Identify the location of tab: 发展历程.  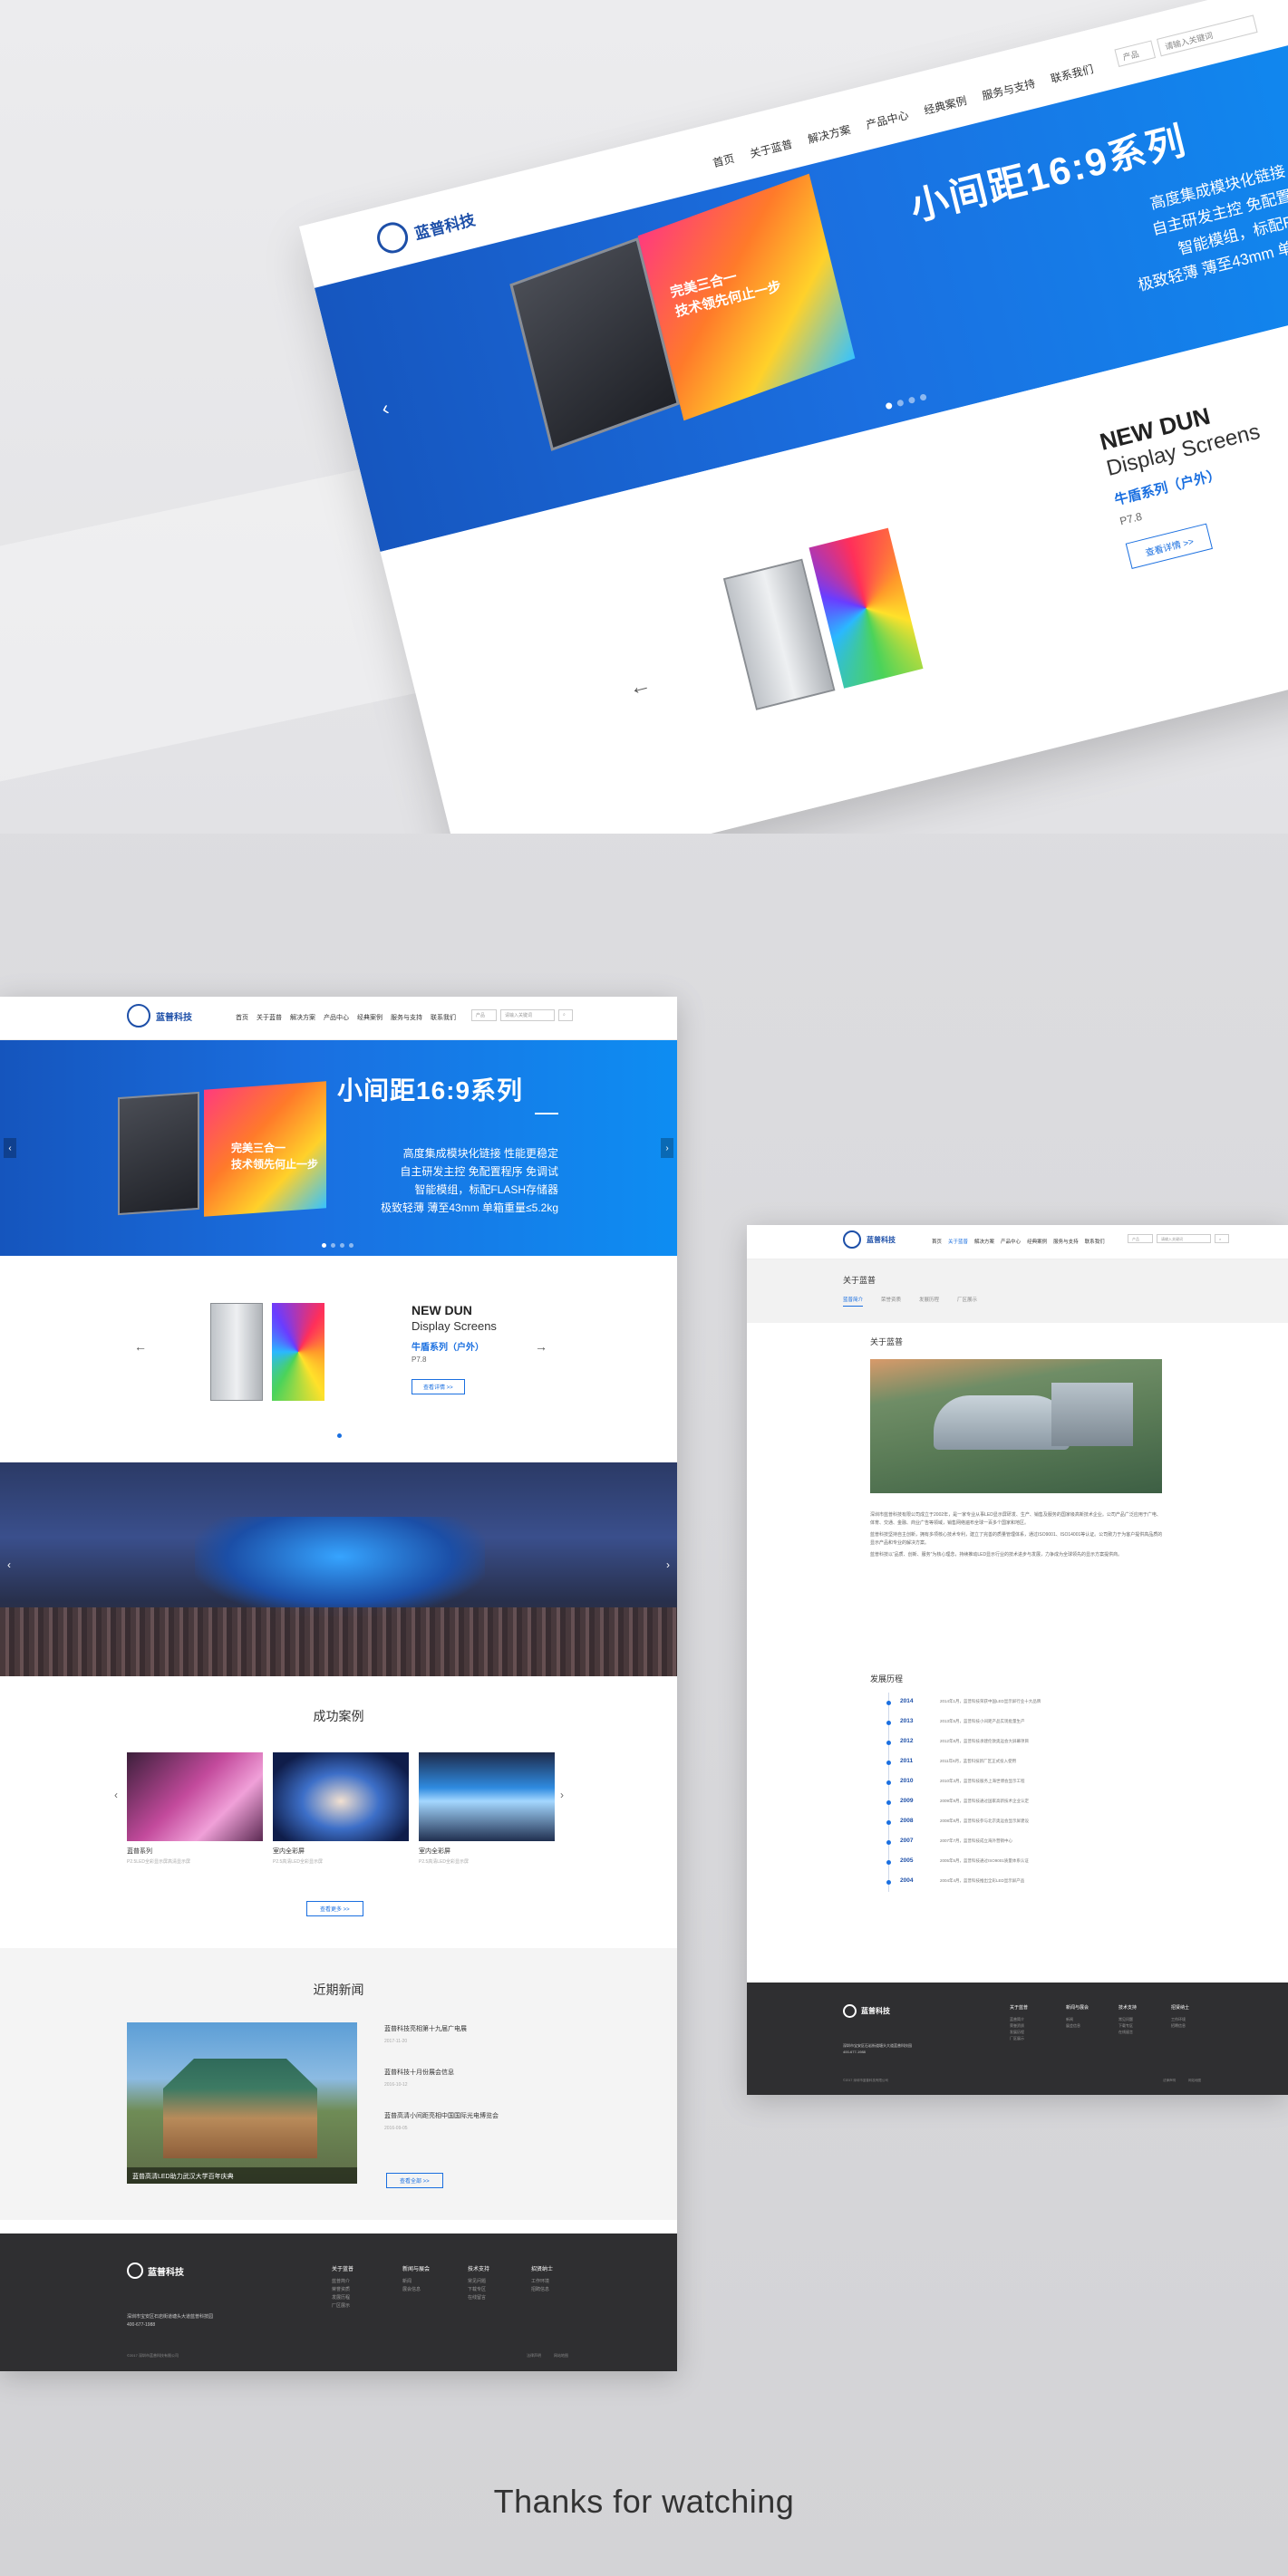
(929, 1301).